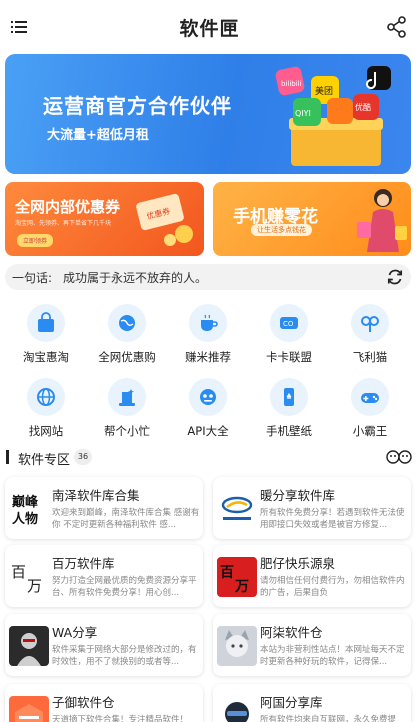  I want to click on grid-item-api-circle, so click(208, 397).